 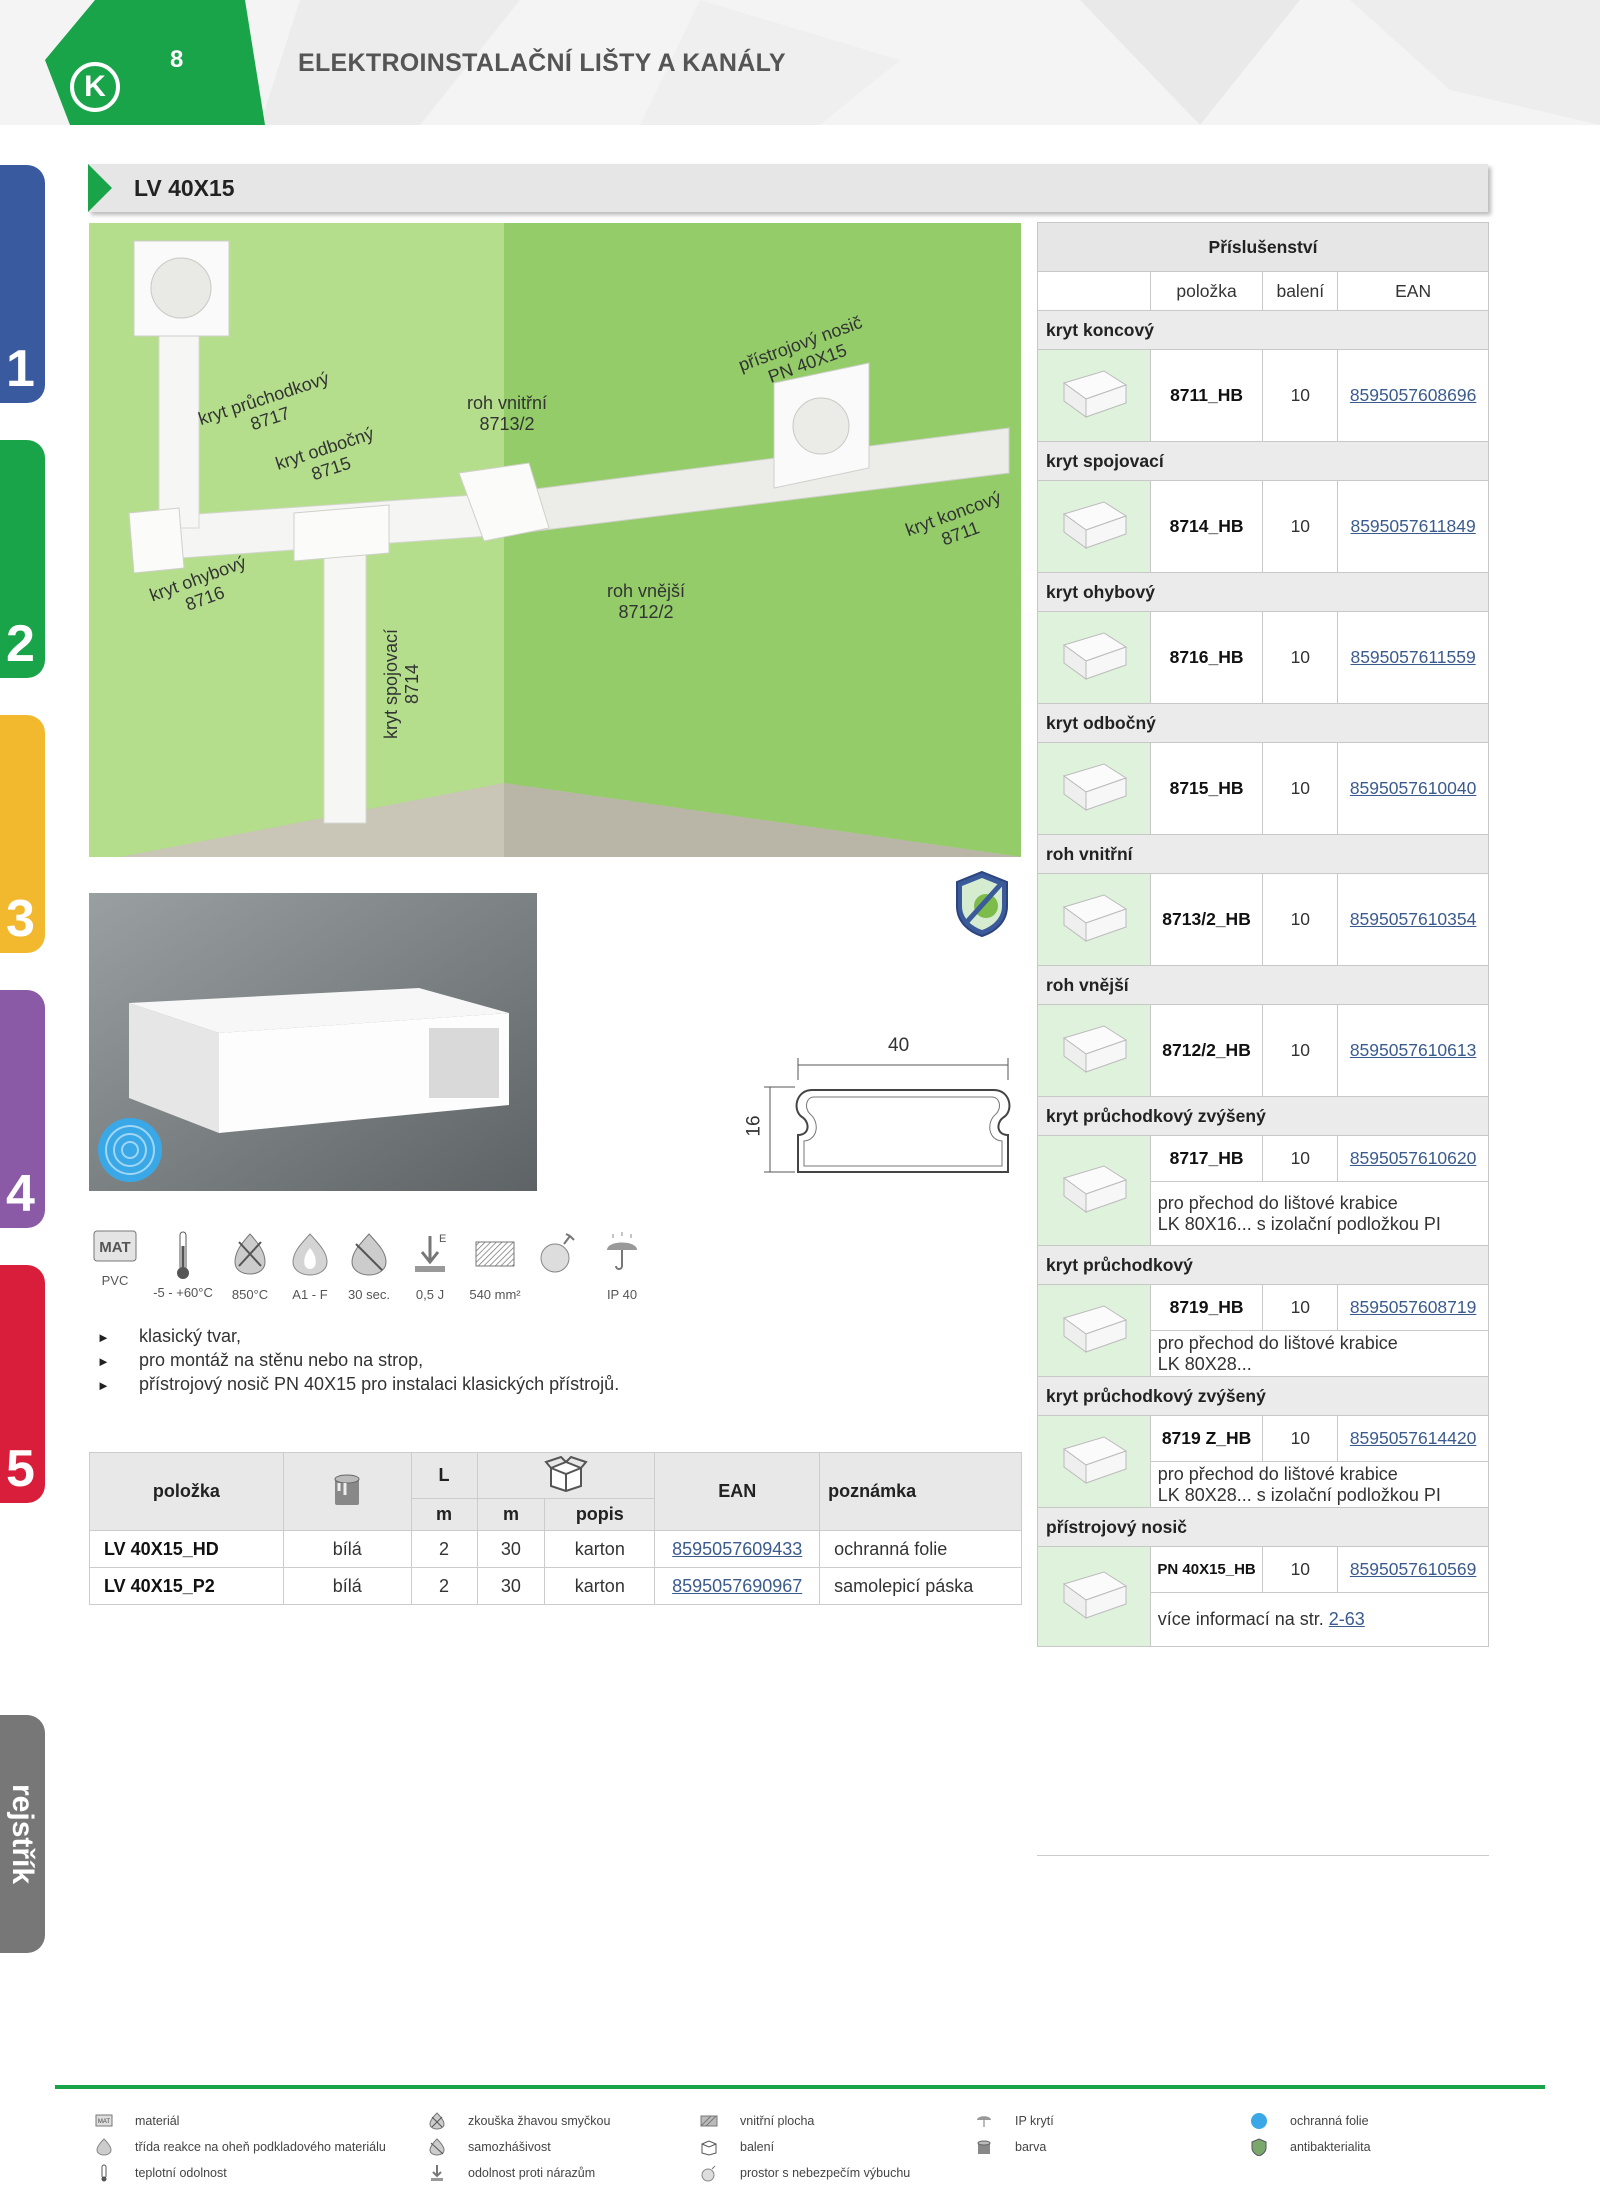 I want to click on product-title-bar: LV 40X15, so click(x=788, y=188).